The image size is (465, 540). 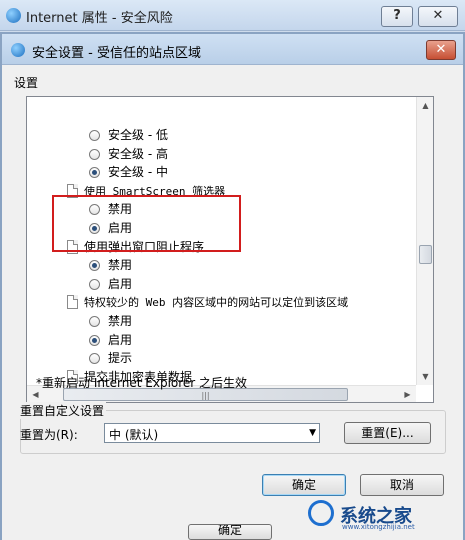 I want to click on setting-option-item: 安全级 - 中, so click(x=128, y=172).